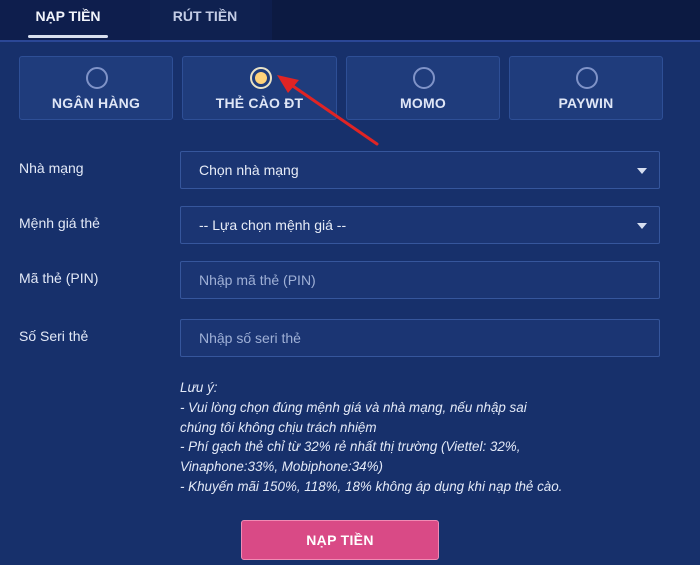 The width and height of the screenshot is (700, 565). I want to click on pin-label: Mã thẻ (PIN), so click(59, 278).